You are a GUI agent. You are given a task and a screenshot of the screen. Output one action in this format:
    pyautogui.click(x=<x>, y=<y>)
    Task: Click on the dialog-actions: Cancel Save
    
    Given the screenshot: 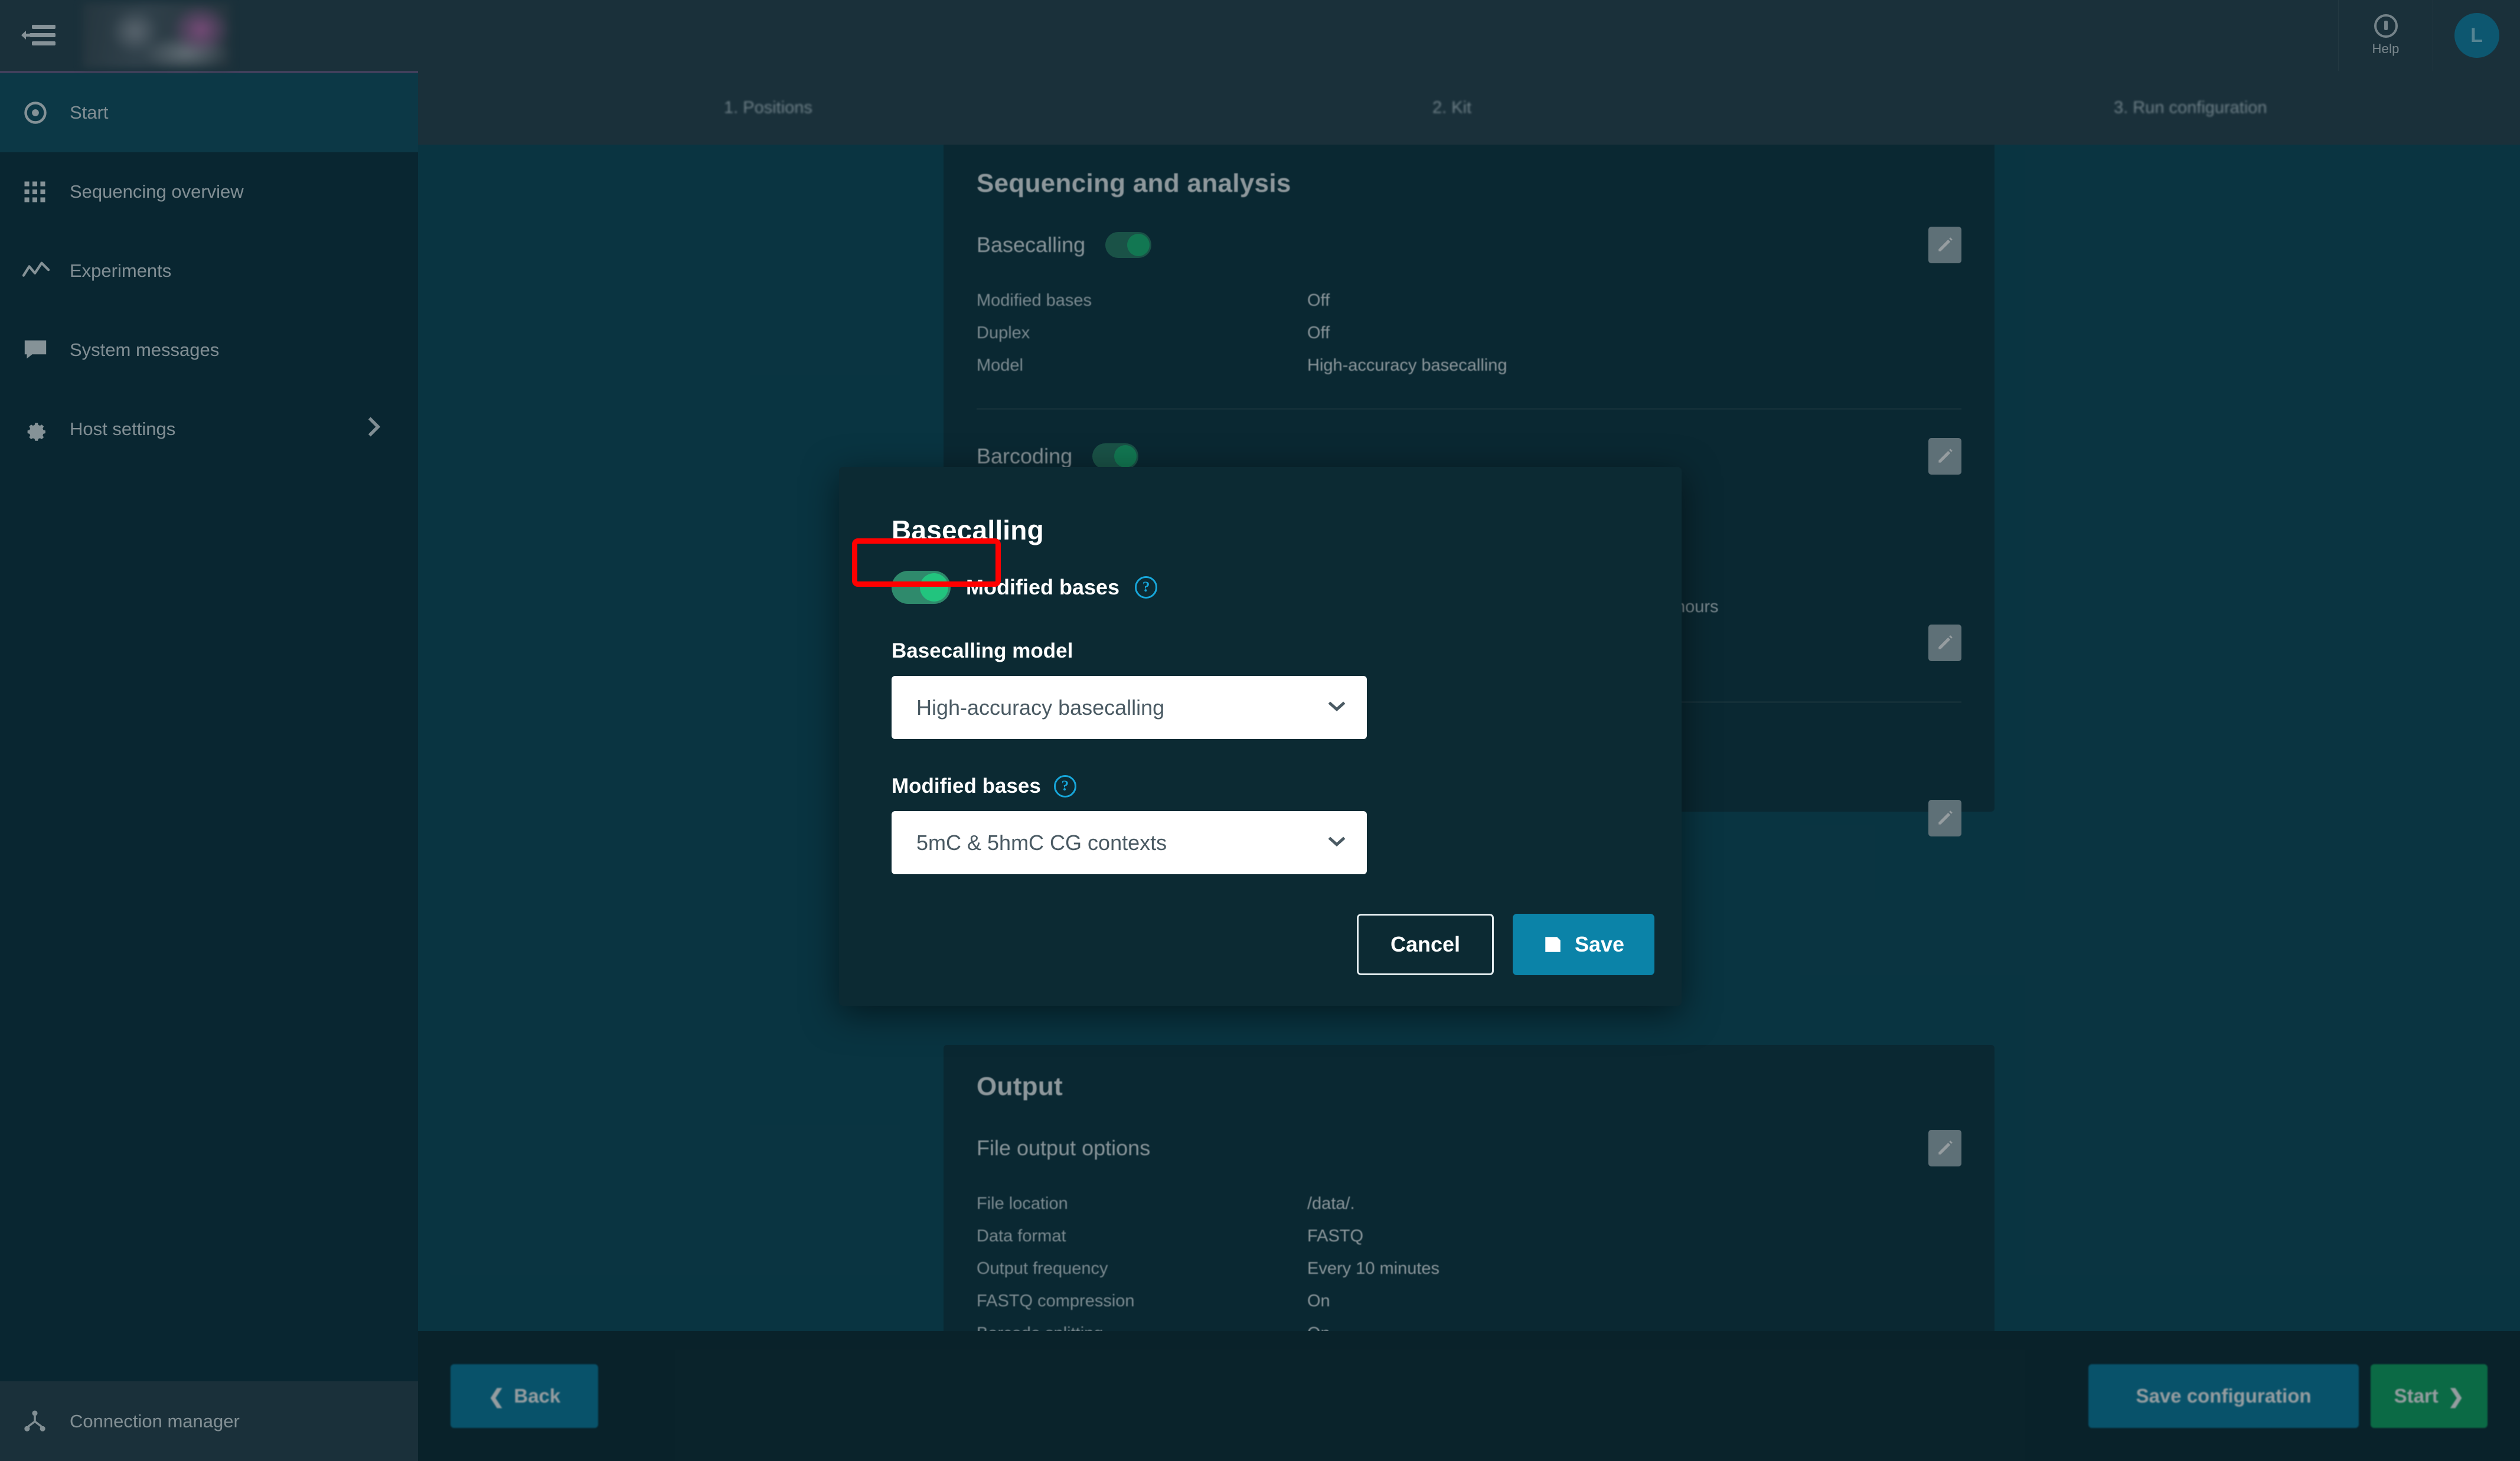 What is the action you would take?
    pyautogui.click(x=1505, y=945)
    